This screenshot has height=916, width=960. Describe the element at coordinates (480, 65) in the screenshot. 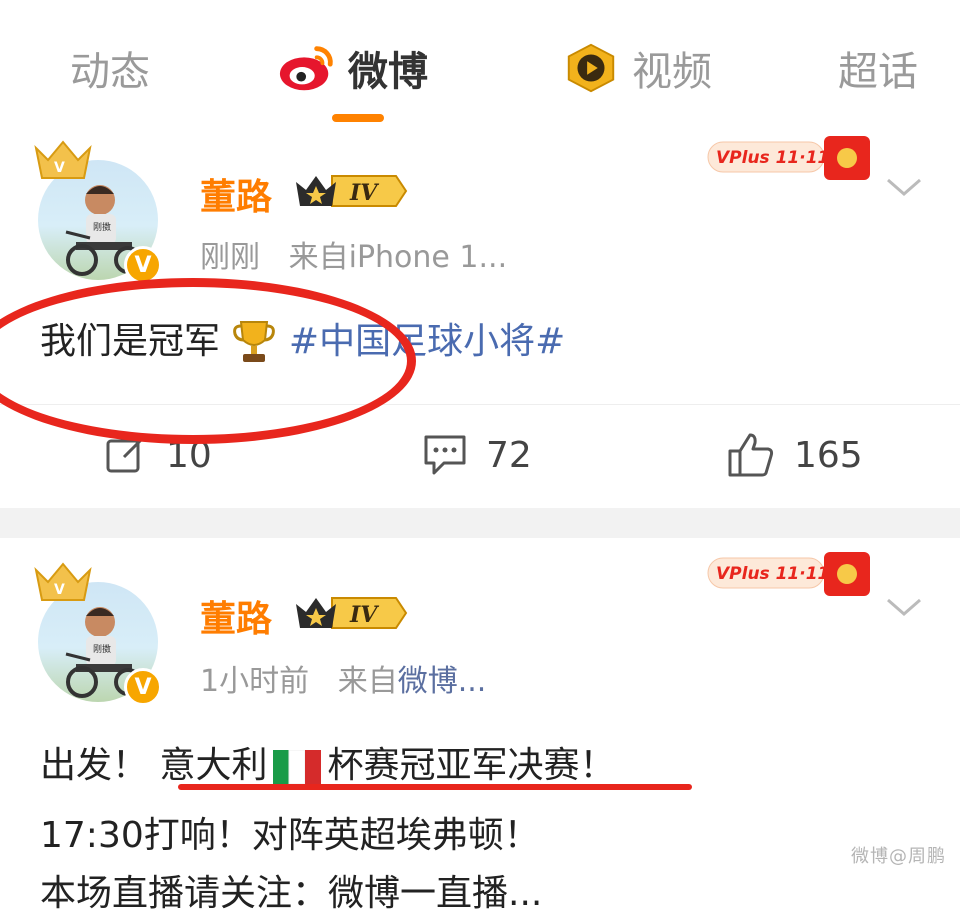

I see `top-tab-bar: 动态 微博 视频 超话` at that location.